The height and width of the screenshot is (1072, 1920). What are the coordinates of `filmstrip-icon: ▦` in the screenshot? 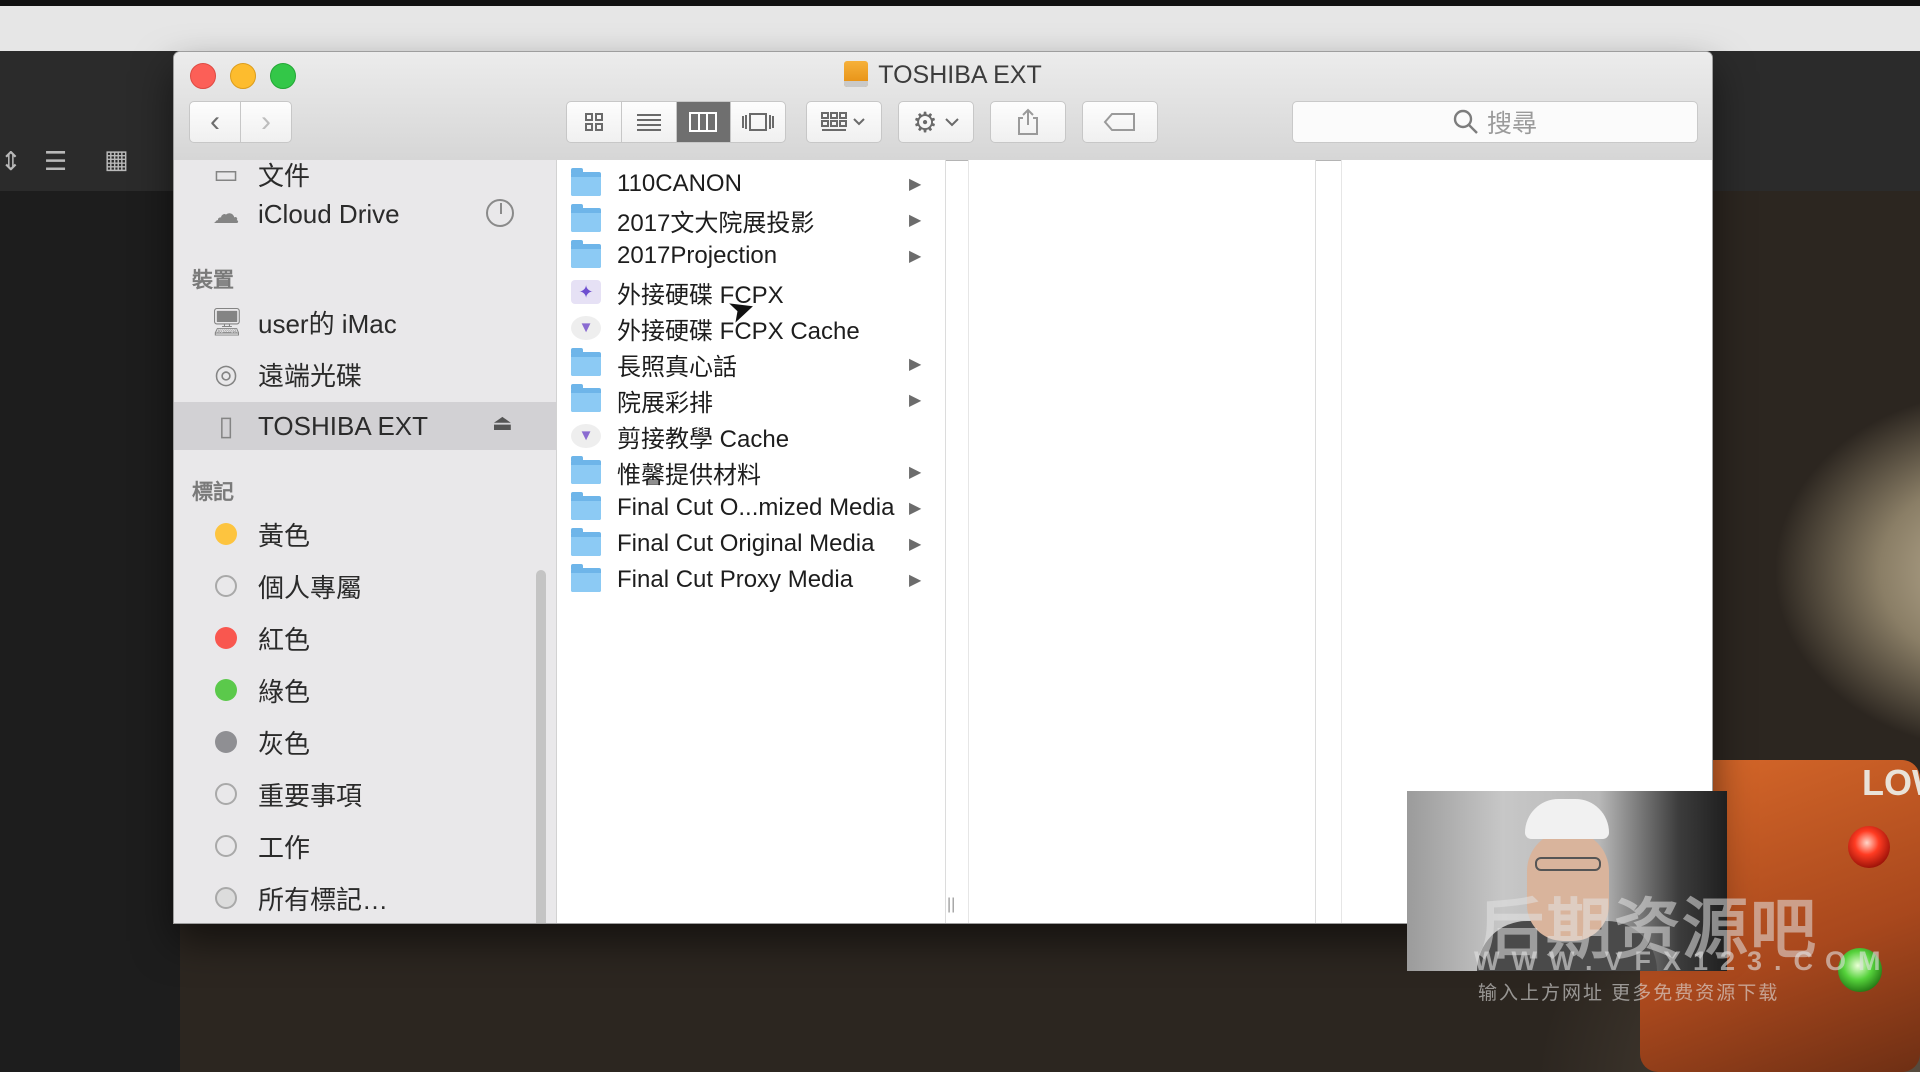 It's located at (116, 159).